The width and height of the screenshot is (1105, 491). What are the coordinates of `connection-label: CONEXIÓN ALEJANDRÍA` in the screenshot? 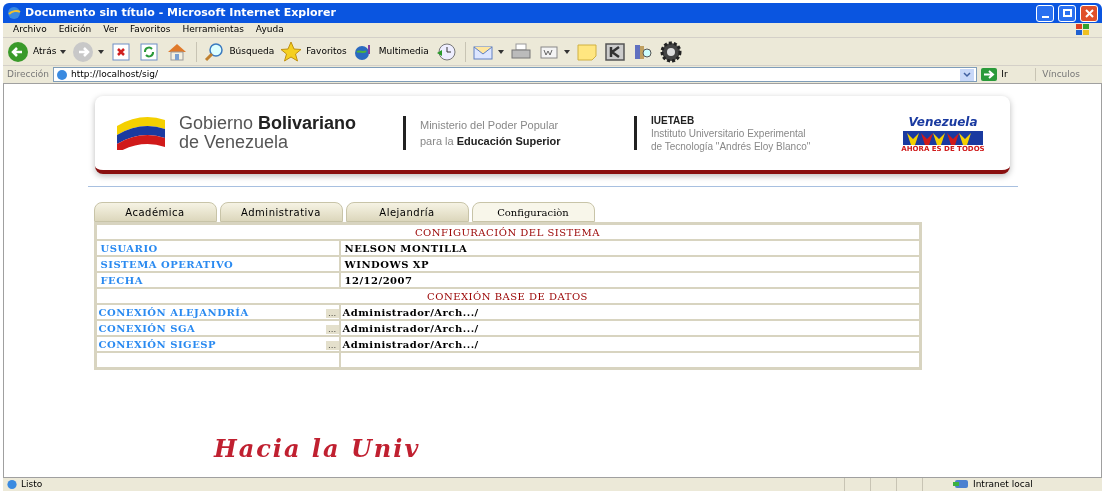 It's located at (174, 312).